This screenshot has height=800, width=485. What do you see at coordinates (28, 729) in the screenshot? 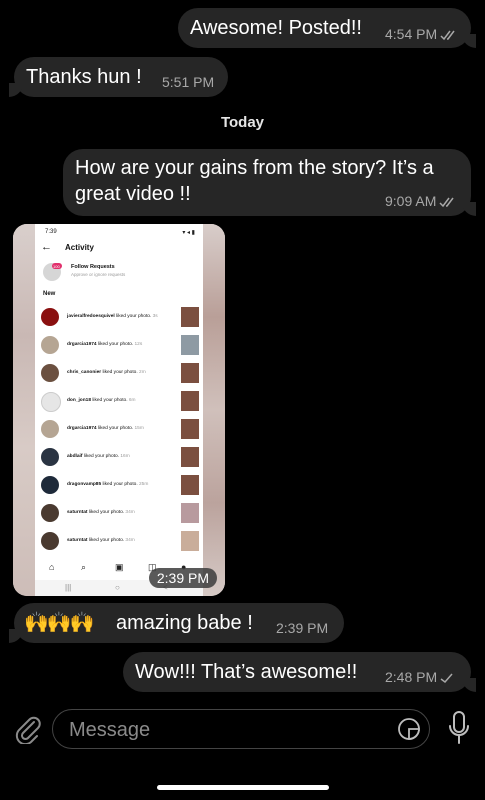
I see `attach-icon` at bounding box center [28, 729].